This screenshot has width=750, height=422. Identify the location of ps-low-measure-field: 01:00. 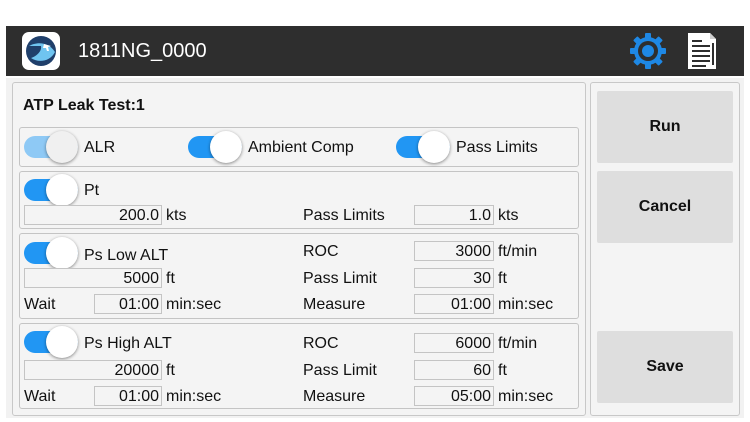
(454, 304).